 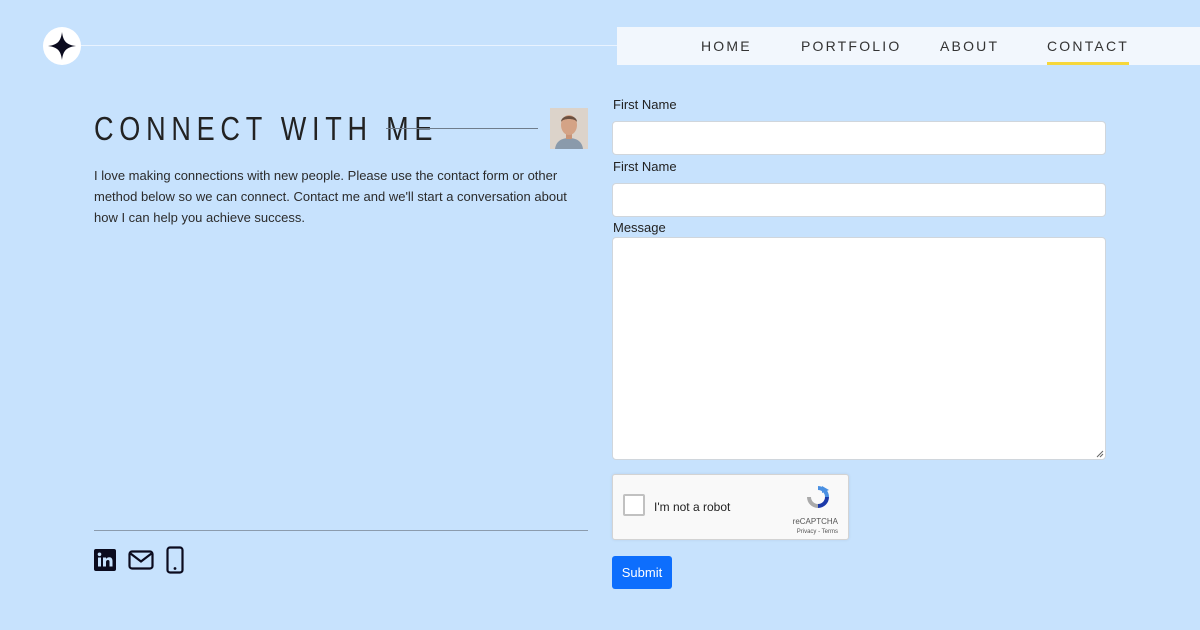 I want to click on captcha-privacy-terms: Privacy - Terms, so click(x=817, y=532).